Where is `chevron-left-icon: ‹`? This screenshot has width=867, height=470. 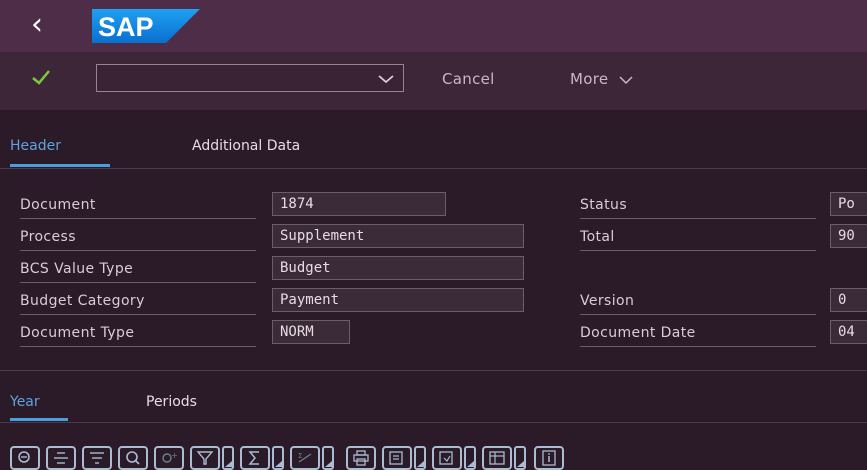
chevron-left-icon: ‹ is located at coordinates (37, 24).